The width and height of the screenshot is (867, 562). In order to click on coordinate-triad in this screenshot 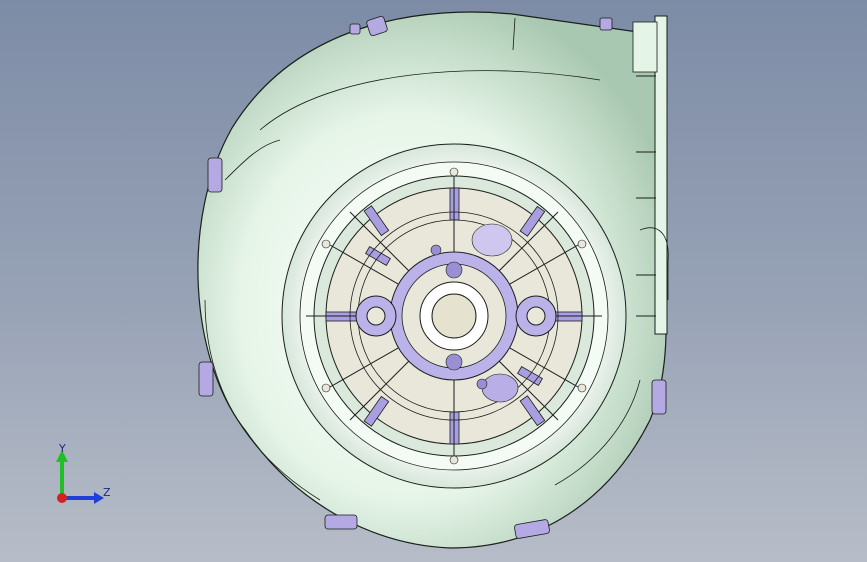, I will do `click(80, 477)`.